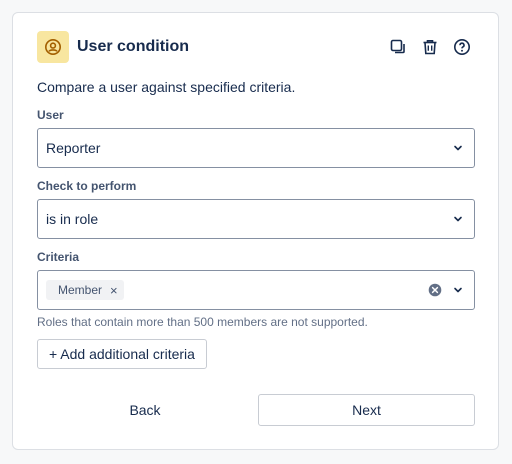 Image resolution: width=512 pixels, height=464 pixels. I want to click on duplicate-icon, so click(397, 46).